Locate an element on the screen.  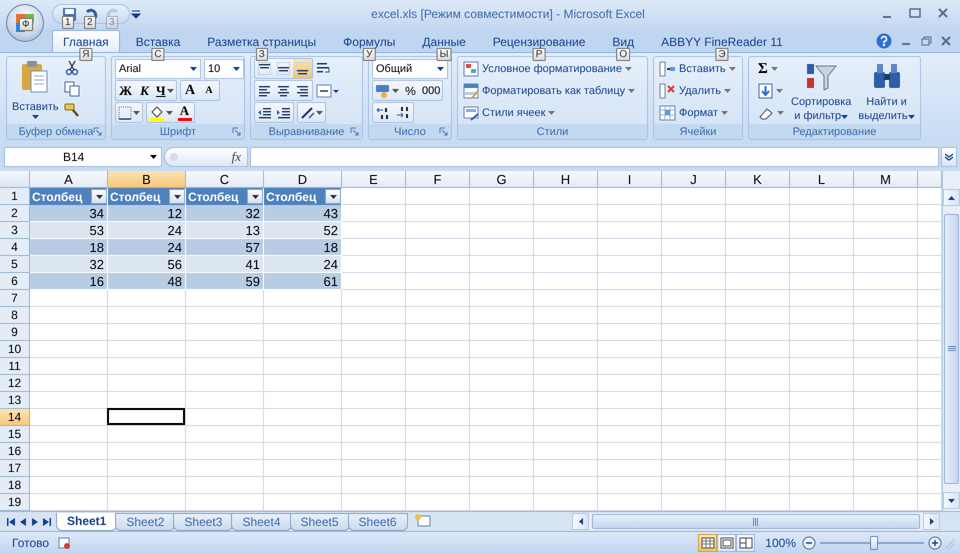
sheet-tab: Sheet3 is located at coordinates (203, 521).